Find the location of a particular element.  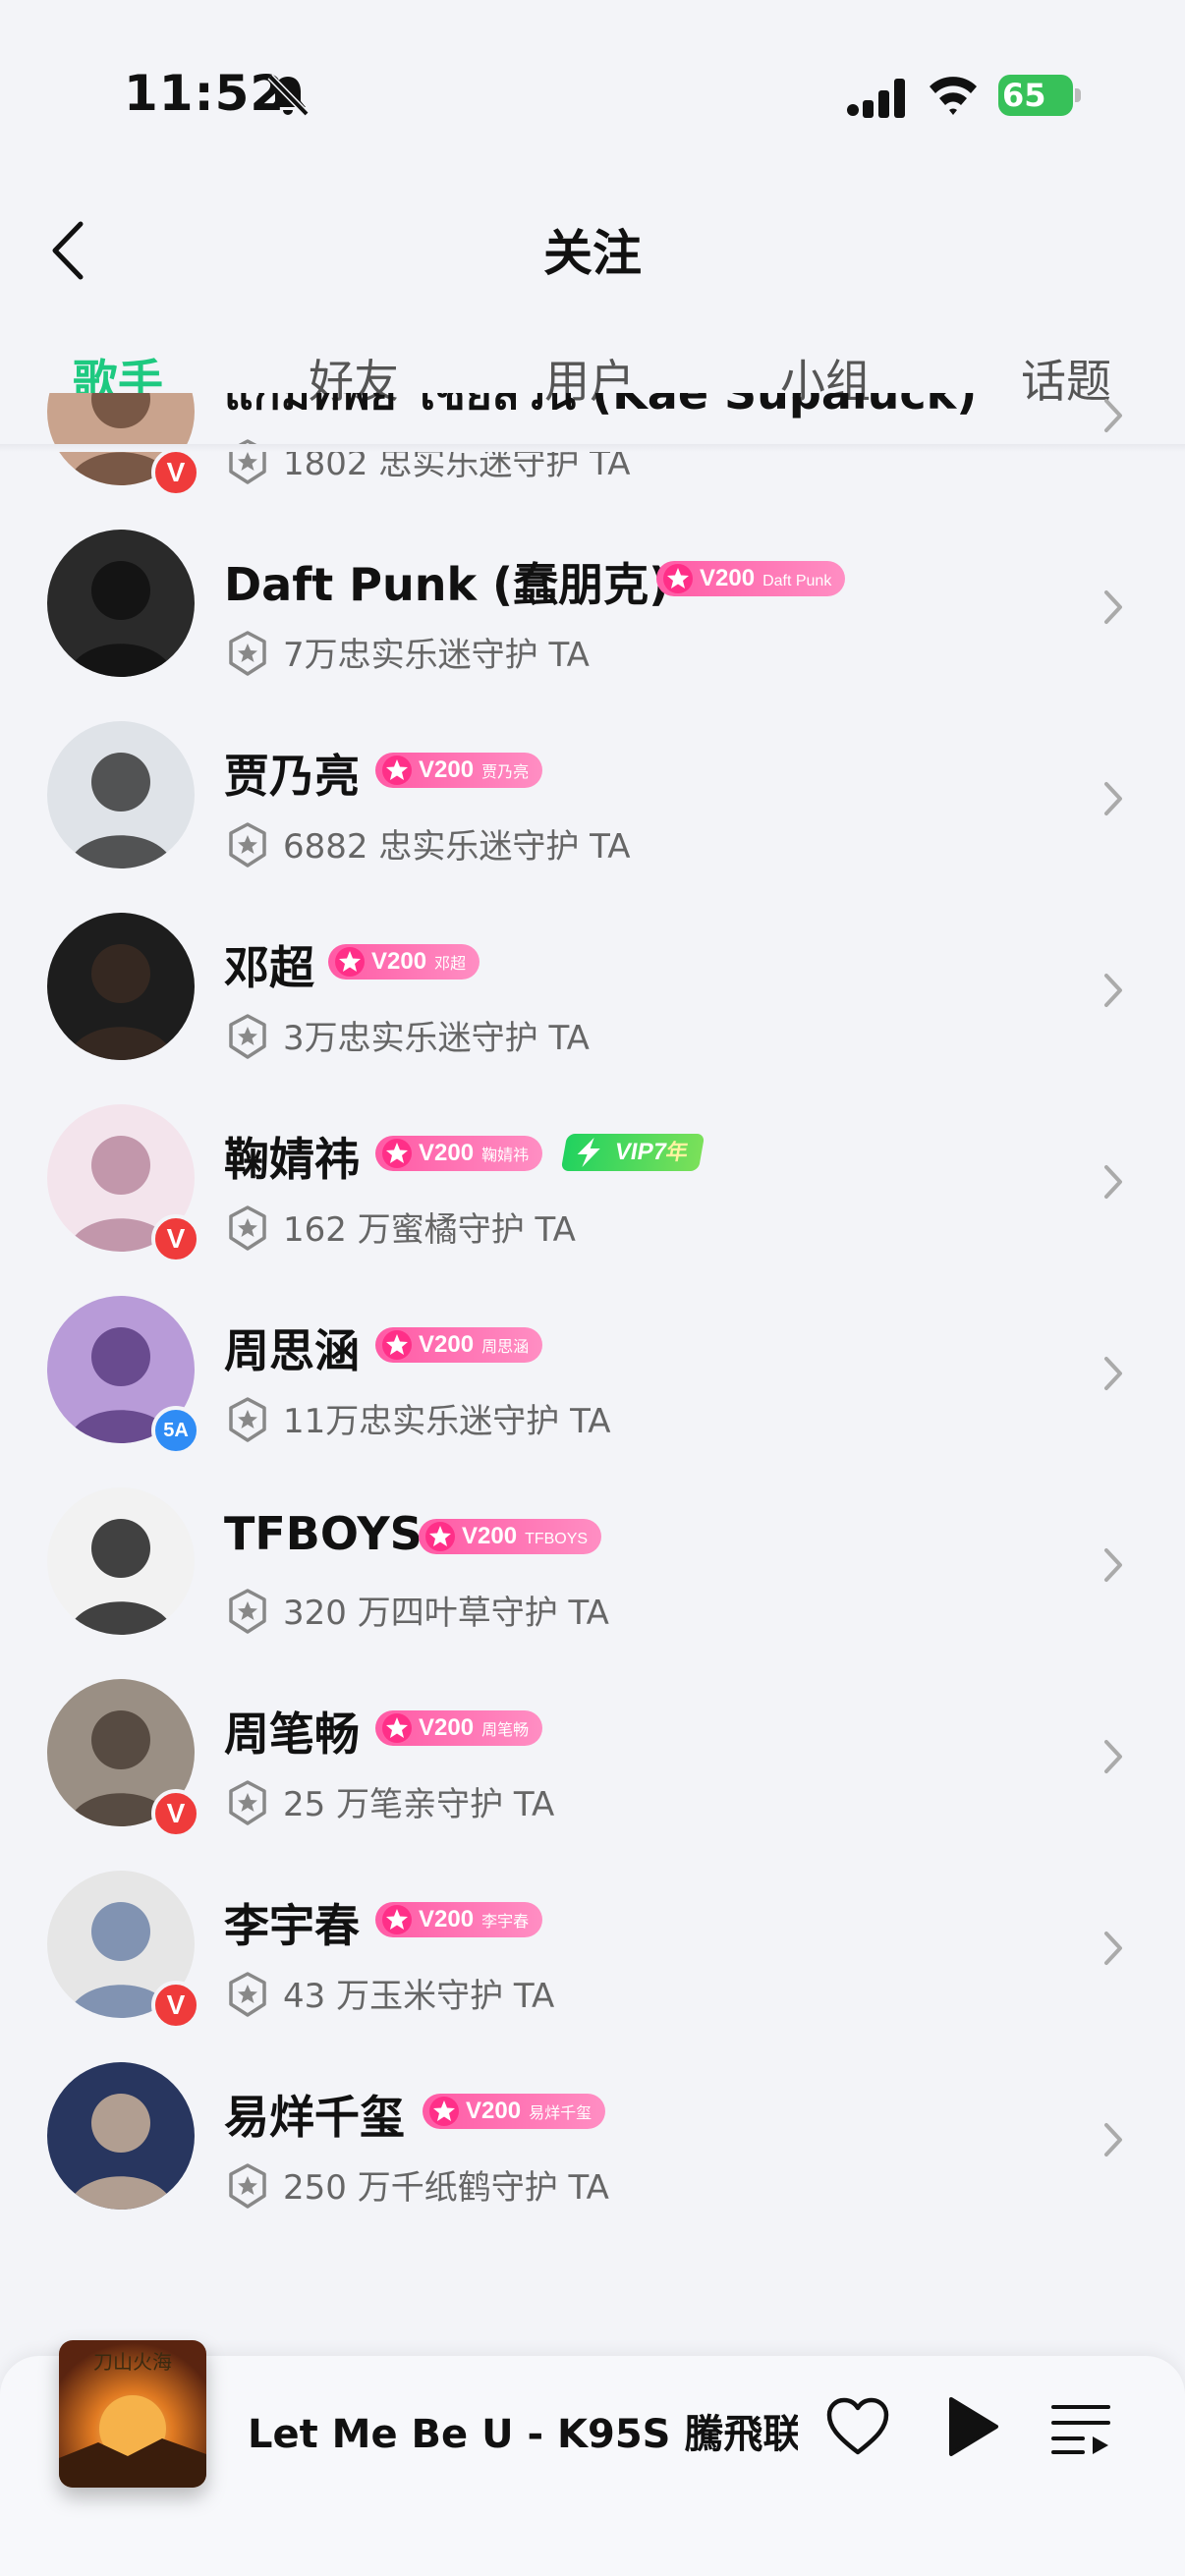

album-cover: 刀山火海 is located at coordinates (133, 2414).